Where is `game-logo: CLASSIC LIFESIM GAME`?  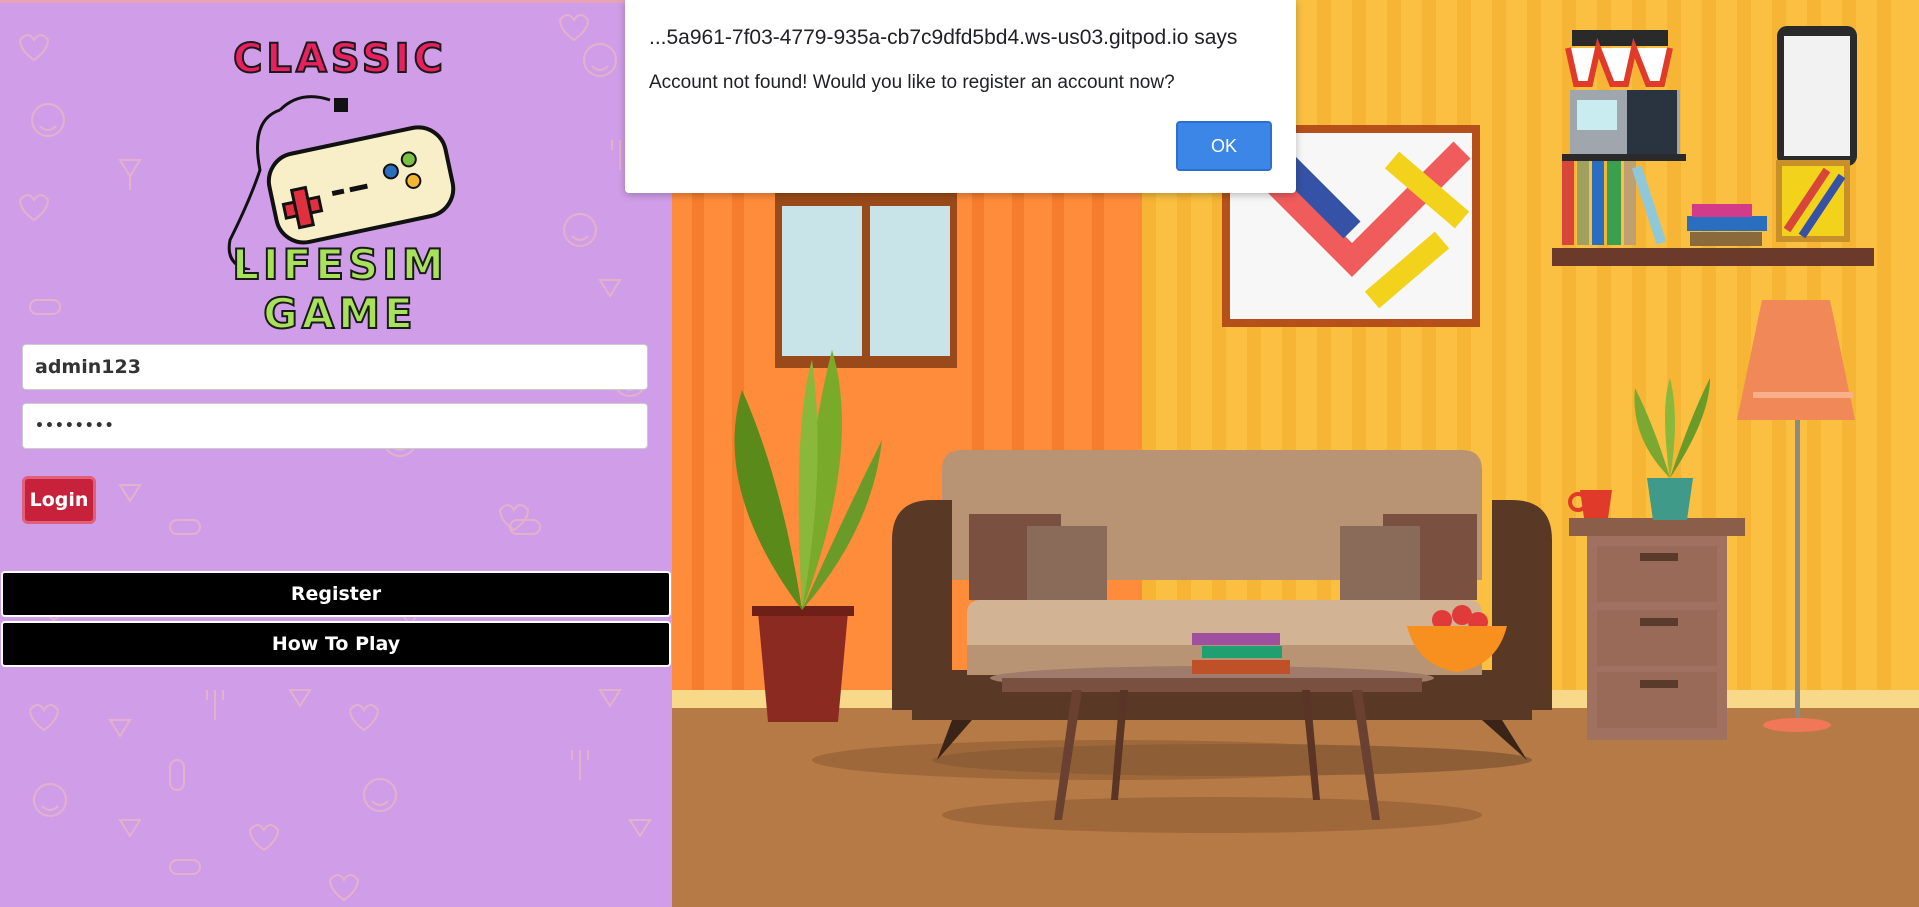
game-logo: CLASSIC LIFESIM GAME is located at coordinates (340, 184).